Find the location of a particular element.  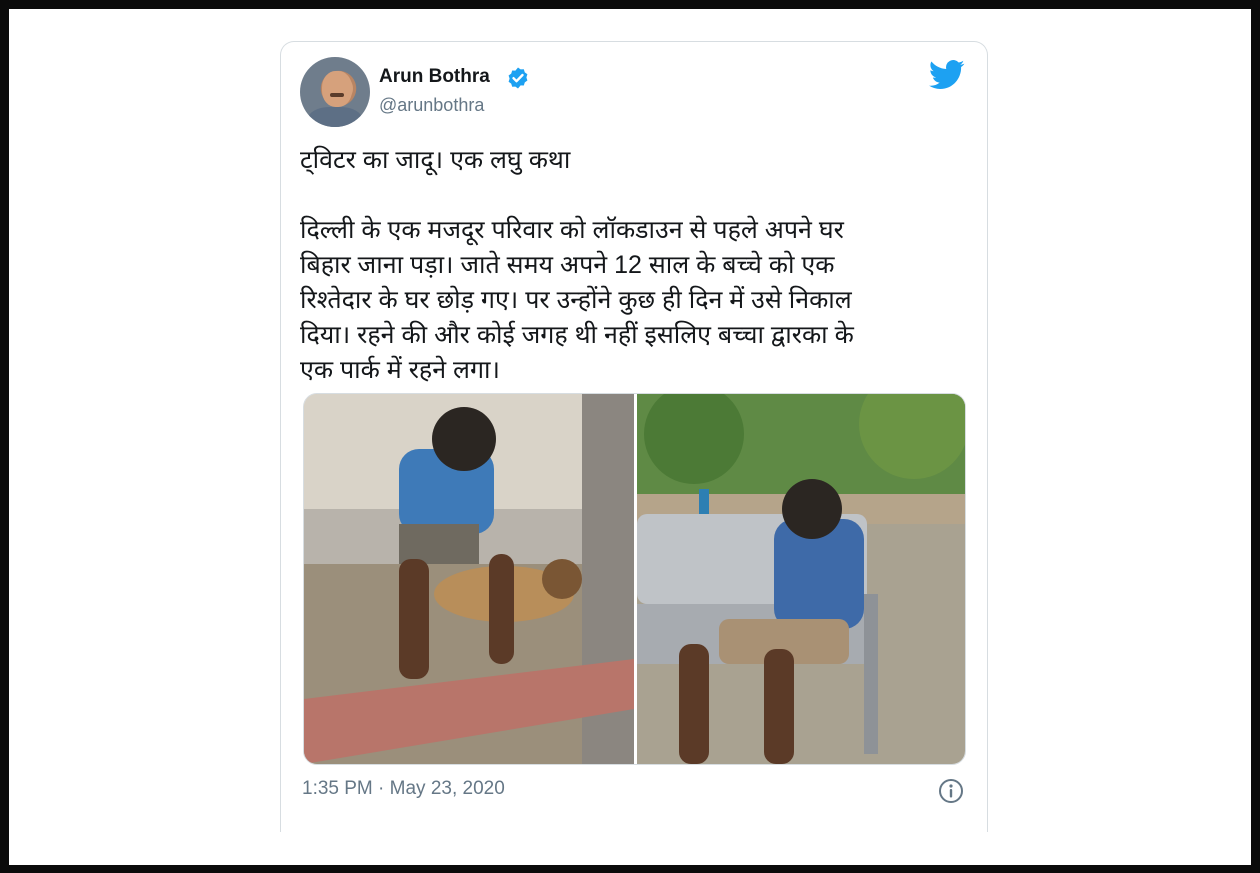

author-avatar is located at coordinates (335, 92).